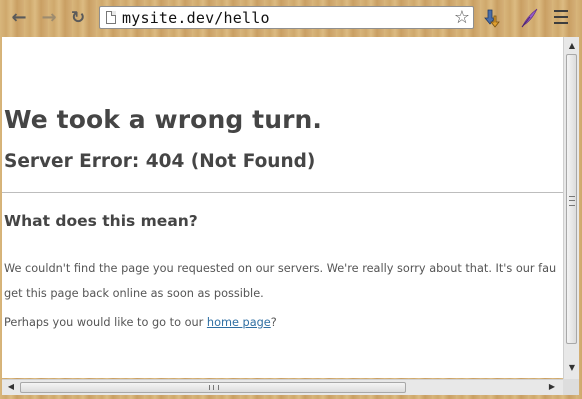 This screenshot has width=582, height=399. I want to click on browser-toolbar: ← → ↻ mysite.dev/hello ☆, so click(291, 18).